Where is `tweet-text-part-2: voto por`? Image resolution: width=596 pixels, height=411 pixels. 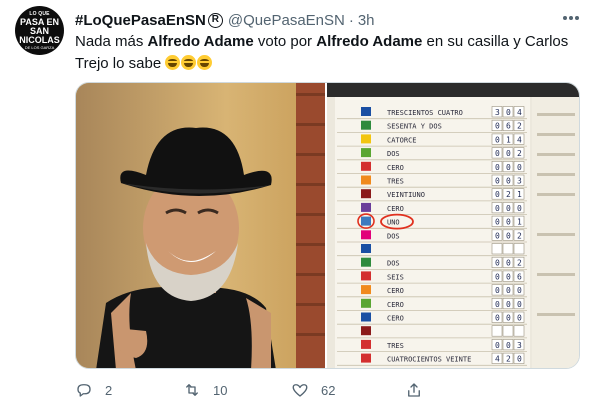 tweet-text-part-2: voto por is located at coordinates (285, 41).